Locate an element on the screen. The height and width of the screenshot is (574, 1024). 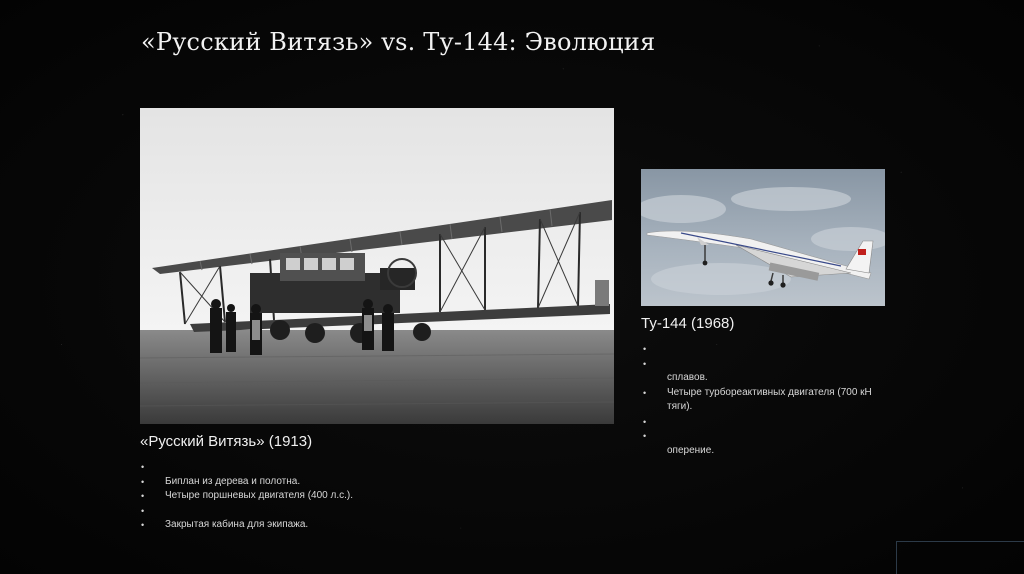
supersonic-jet-photo is located at coordinates (763, 237).